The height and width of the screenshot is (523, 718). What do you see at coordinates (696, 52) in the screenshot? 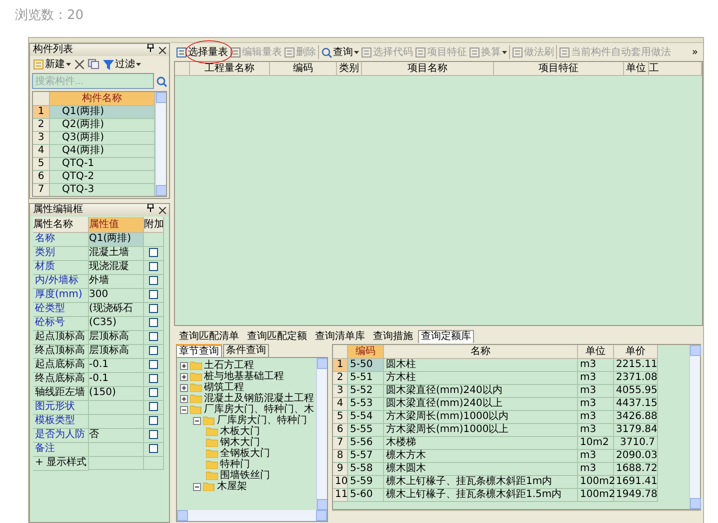
I see `toolbar-button: »` at bounding box center [696, 52].